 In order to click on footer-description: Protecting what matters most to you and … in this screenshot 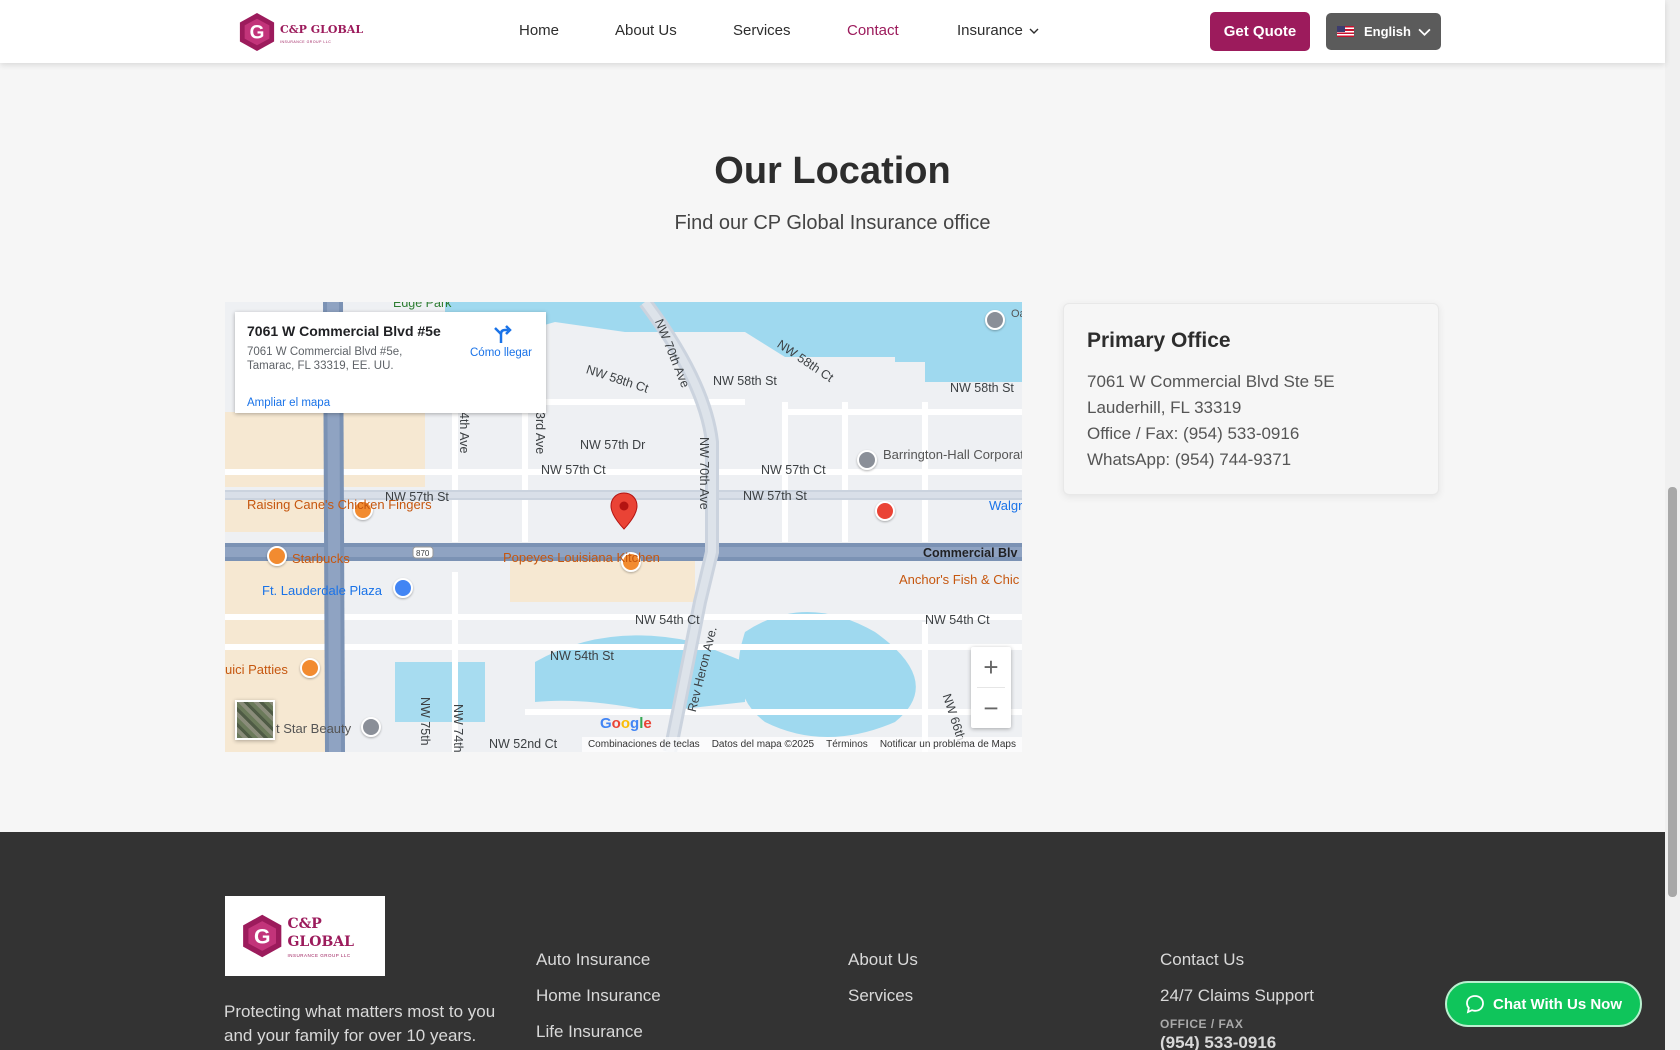, I will do `click(360, 1023)`.